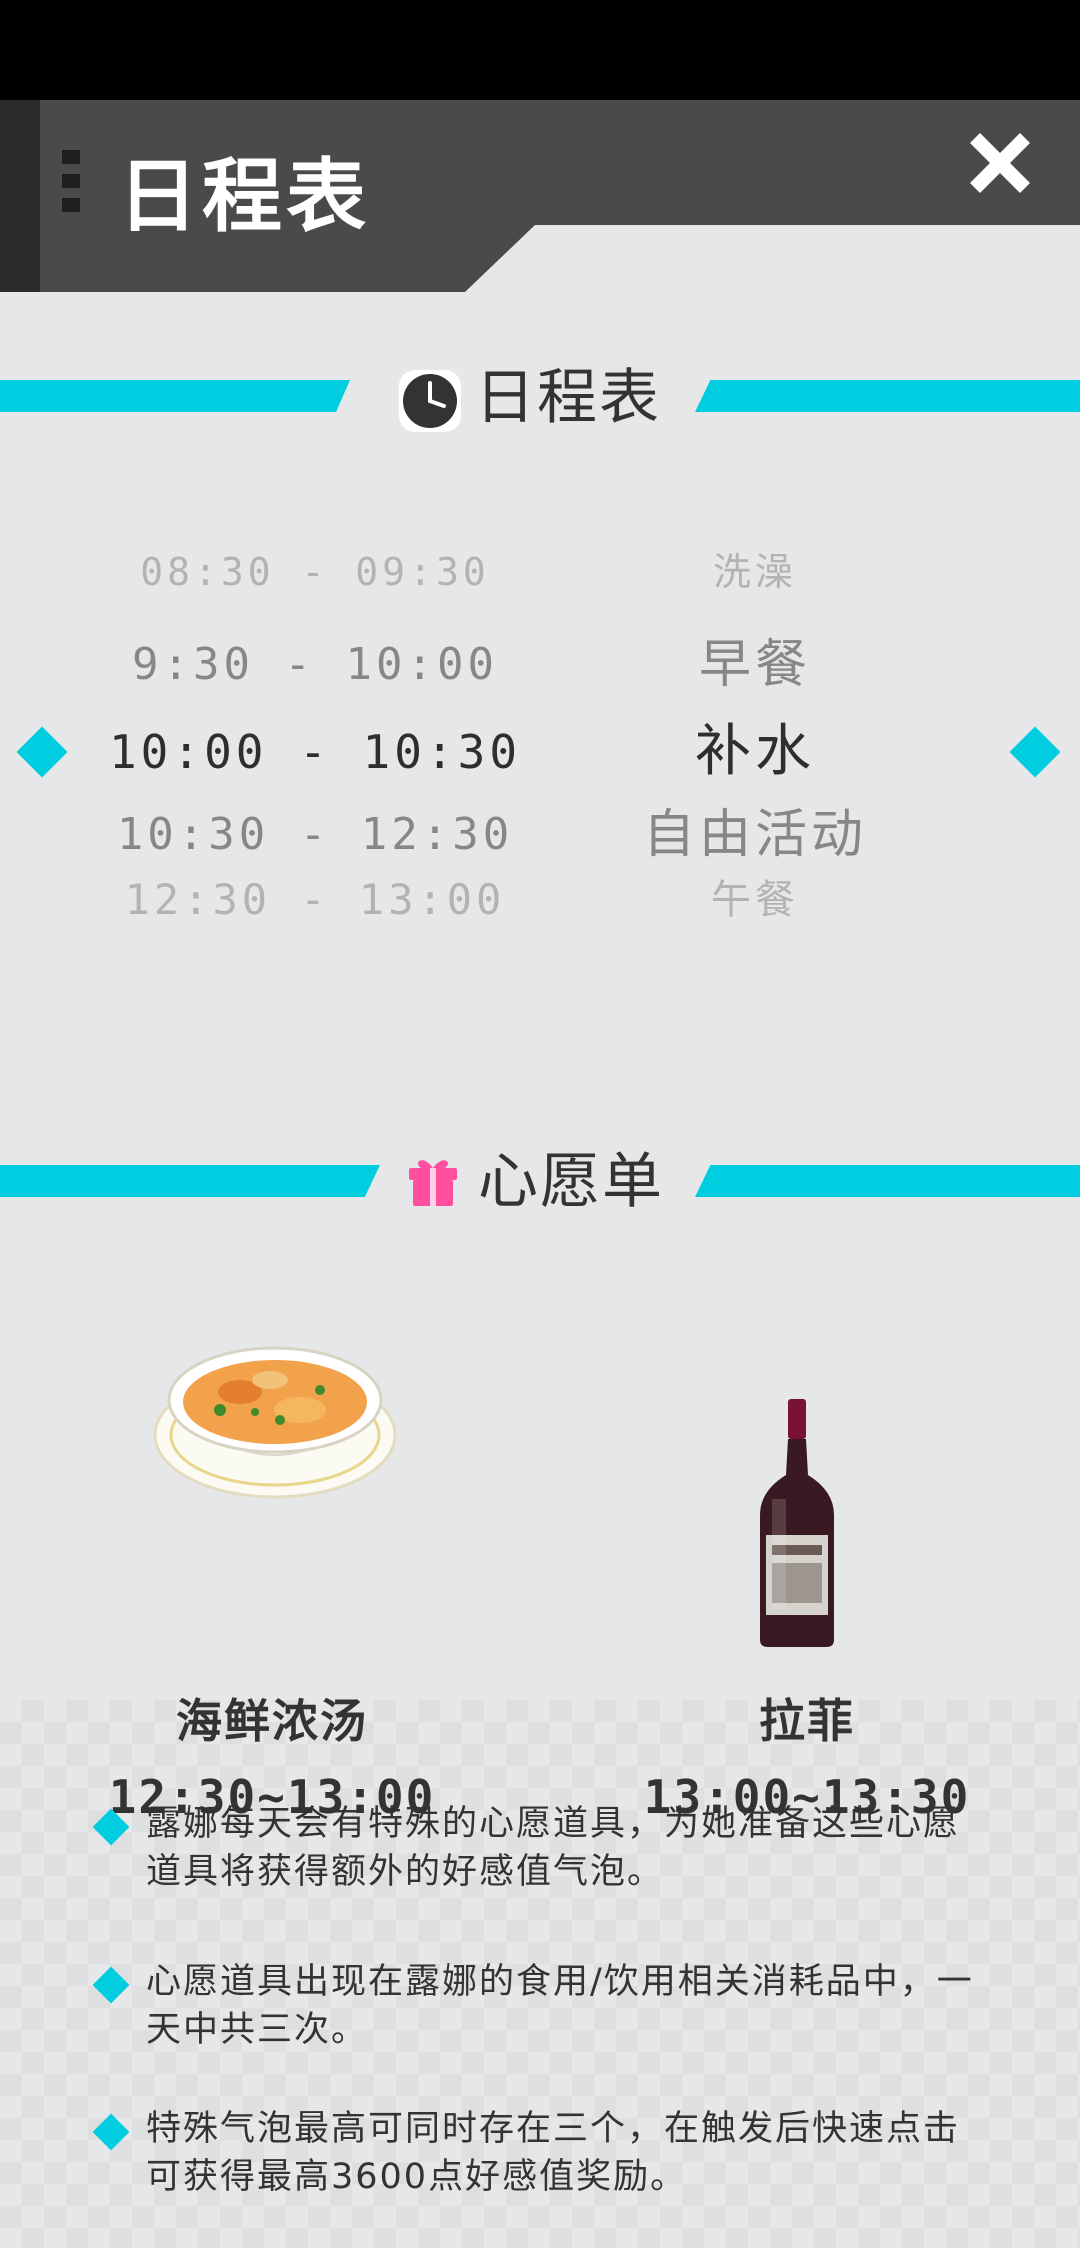 This screenshot has height=2248, width=1080. Describe the element at coordinates (315, 899) in the screenshot. I see `schedule-time: 12:30 - 13:00` at that location.